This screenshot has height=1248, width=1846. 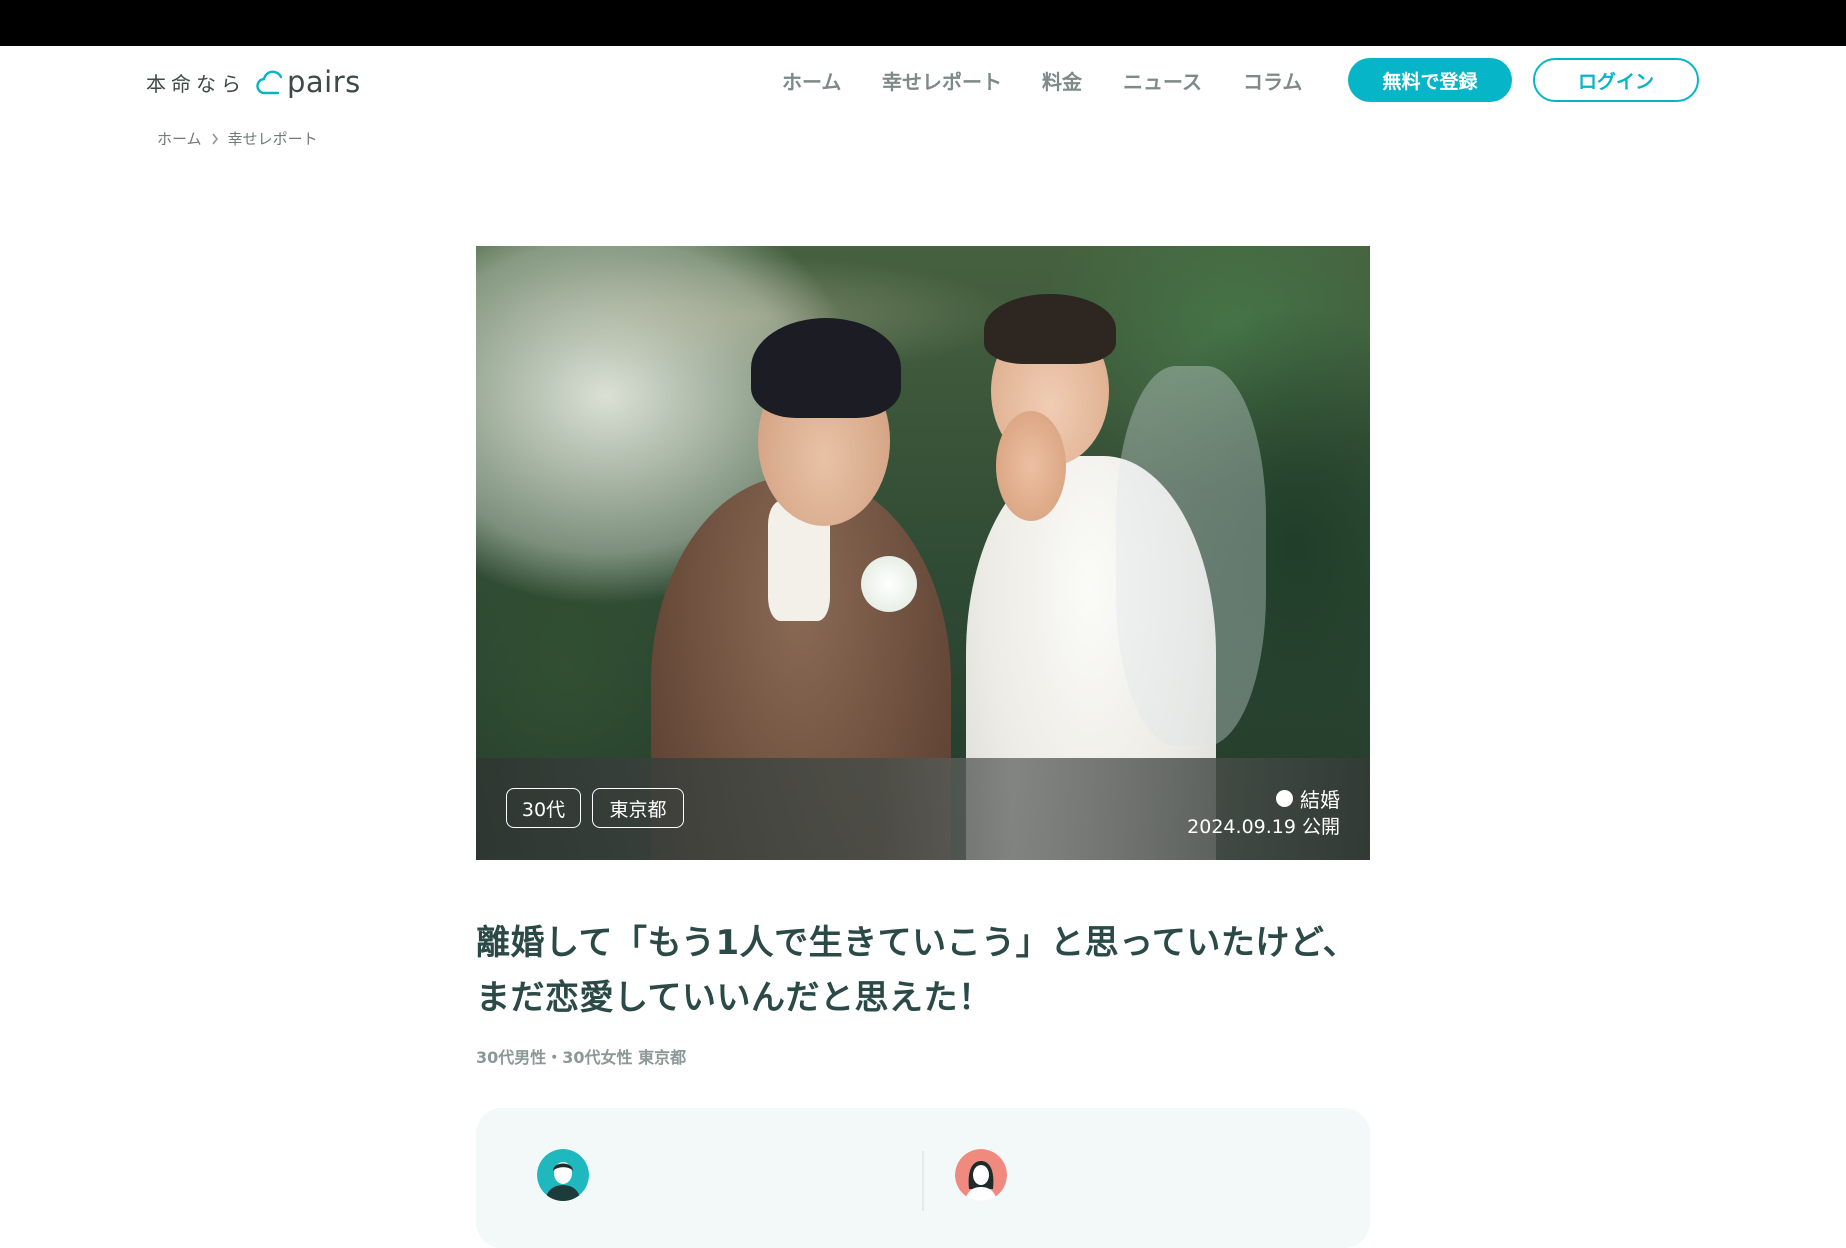 What do you see at coordinates (1320, 800) in the screenshot?
I see `status-text: 結婚` at bounding box center [1320, 800].